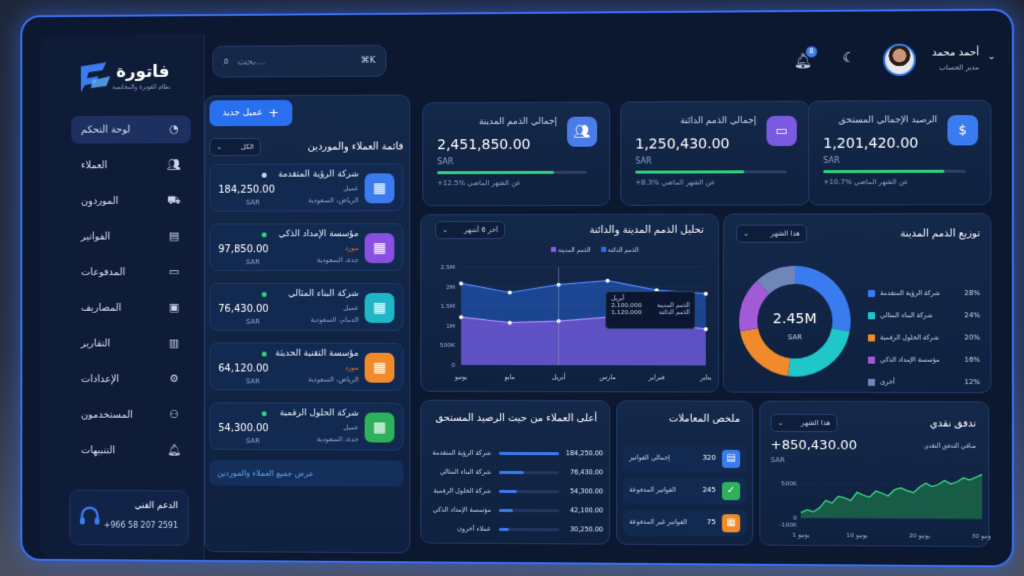 Image resolution: width=1024 pixels, height=576 pixels. I want to click on sidebar-item-8: ⚇ المستخدمون, so click(131, 415).